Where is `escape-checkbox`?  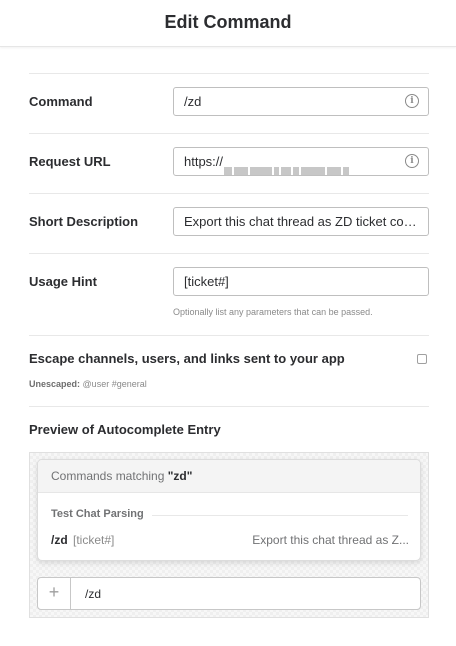
escape-checkbox is located at coordinates (422, 359).